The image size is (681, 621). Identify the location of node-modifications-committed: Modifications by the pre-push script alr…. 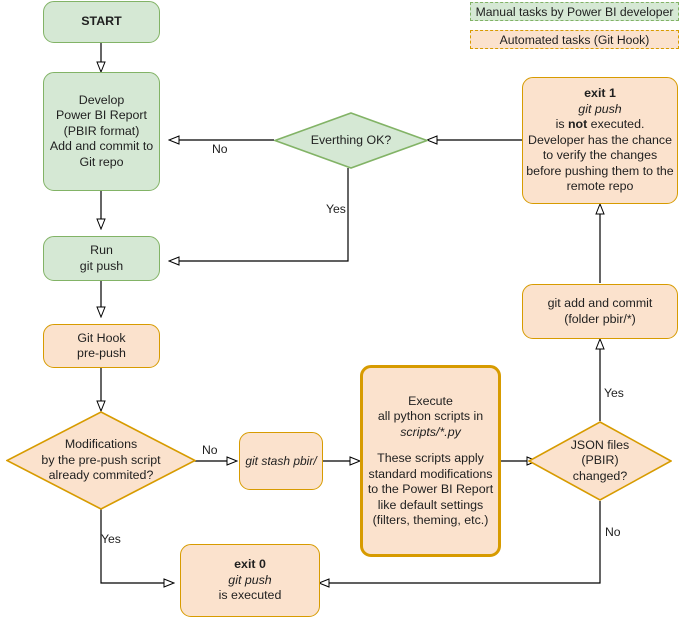
(101, 460).